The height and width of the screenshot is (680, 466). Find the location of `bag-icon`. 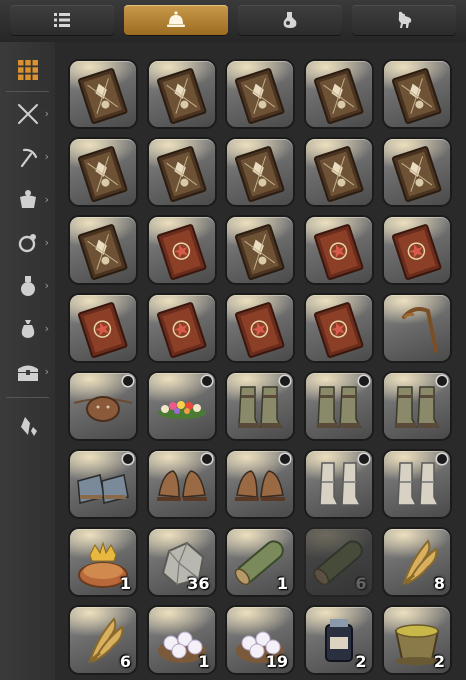

bag-icon is located at coordinates (27, 329).